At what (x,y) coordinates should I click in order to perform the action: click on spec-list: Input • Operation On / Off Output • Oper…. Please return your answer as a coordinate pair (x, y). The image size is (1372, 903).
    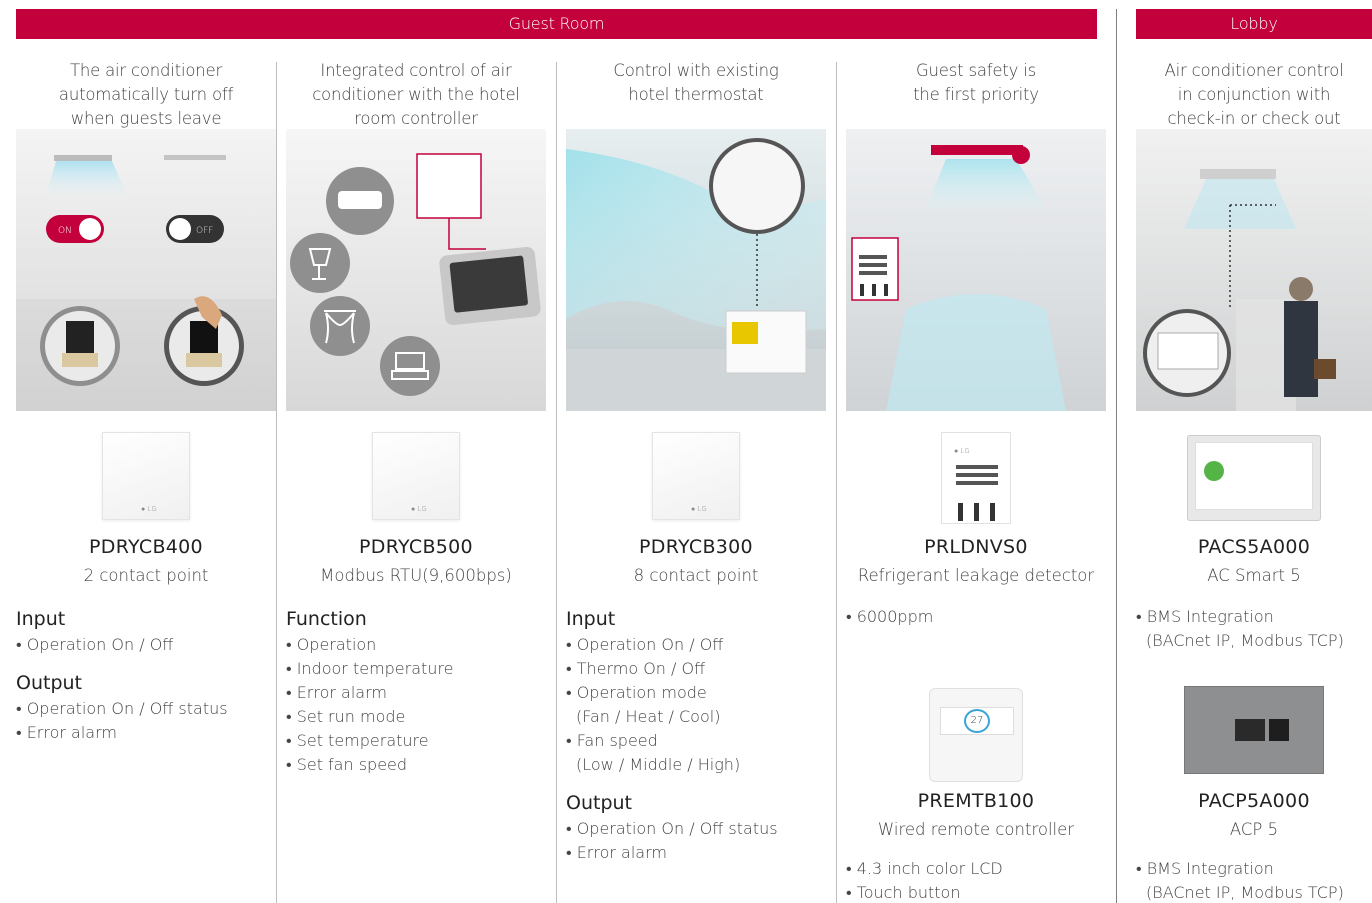
    Looking at the image, I should click on (146, 675).